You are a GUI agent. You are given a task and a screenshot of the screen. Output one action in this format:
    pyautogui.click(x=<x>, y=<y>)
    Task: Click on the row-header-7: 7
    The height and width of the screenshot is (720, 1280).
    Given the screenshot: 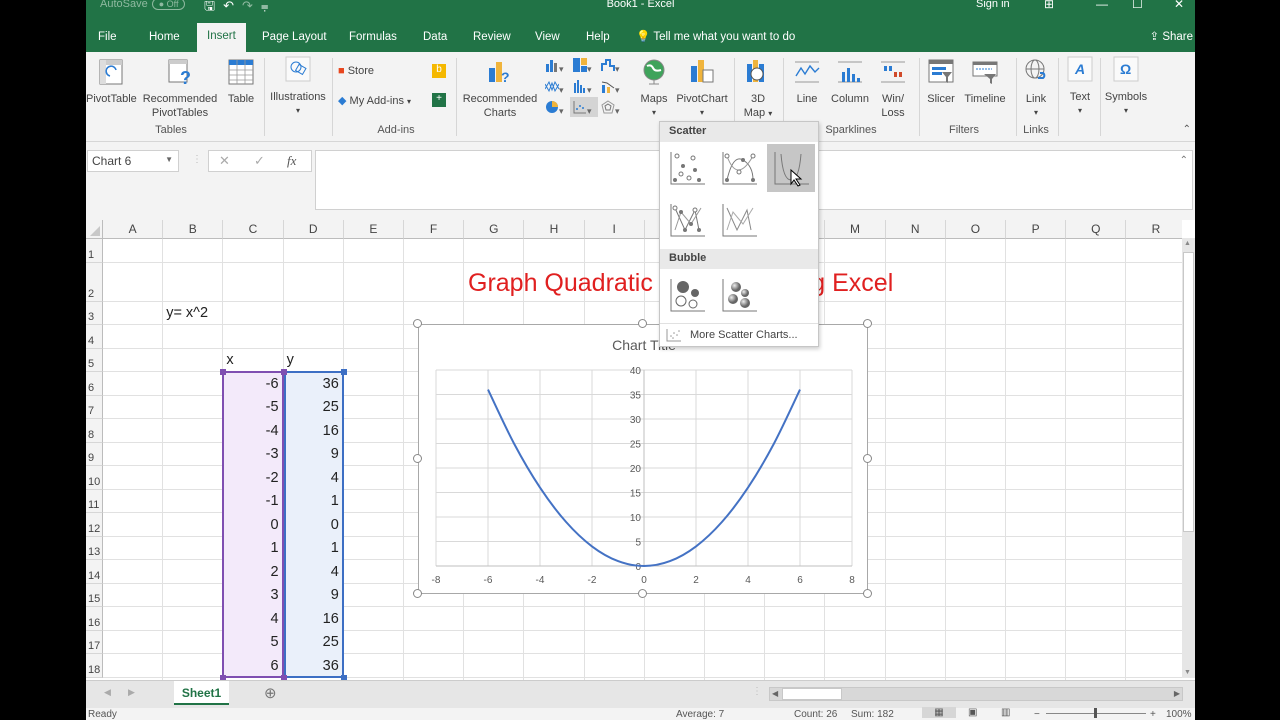 What is the action you would take?
    pyautogui.click(x=94, y=407)
    